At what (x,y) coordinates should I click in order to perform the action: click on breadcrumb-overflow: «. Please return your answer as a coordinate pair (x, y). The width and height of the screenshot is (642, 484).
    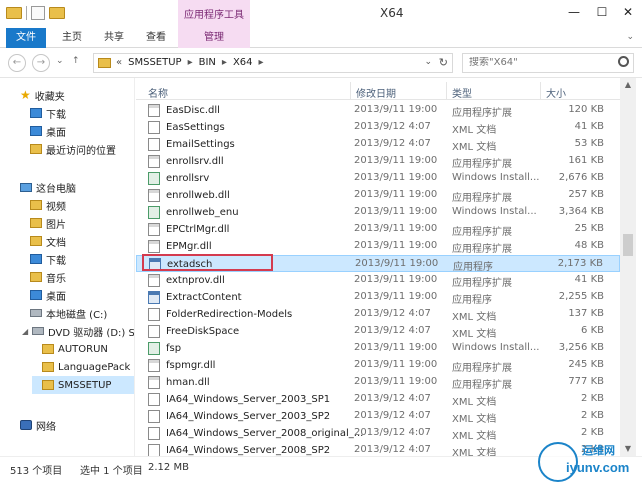
    Looking at the image, I should click on (119, 62).